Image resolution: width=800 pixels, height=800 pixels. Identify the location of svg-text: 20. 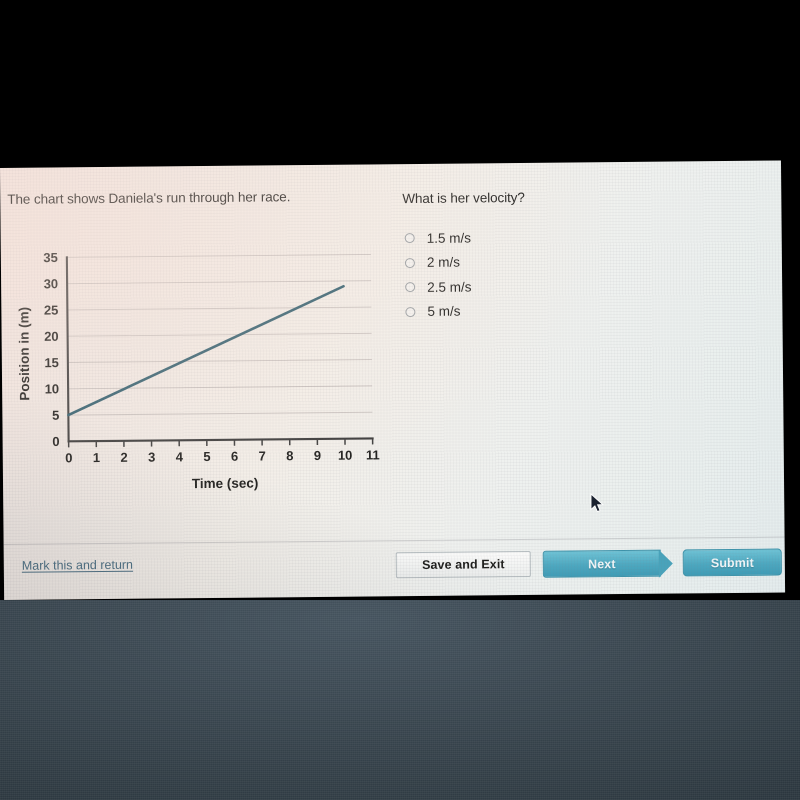
(51, 336).